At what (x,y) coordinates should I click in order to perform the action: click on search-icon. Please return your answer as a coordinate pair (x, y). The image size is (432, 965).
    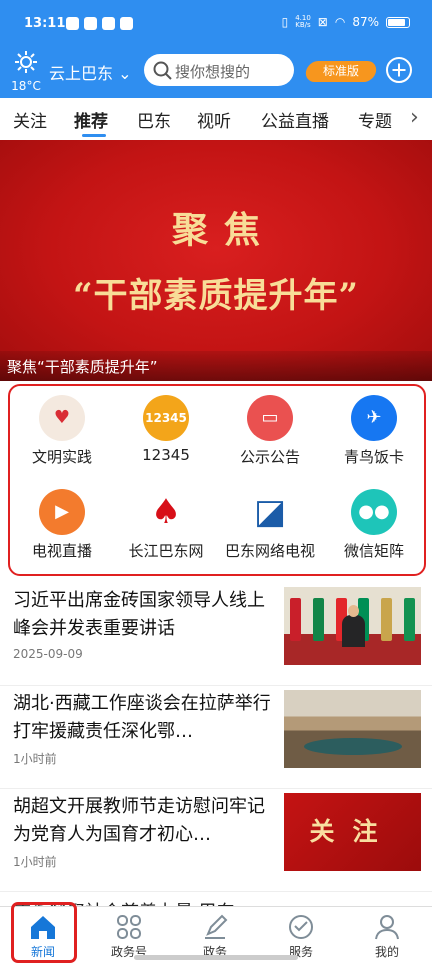
    Looking at the image, I should click on (162, 70).